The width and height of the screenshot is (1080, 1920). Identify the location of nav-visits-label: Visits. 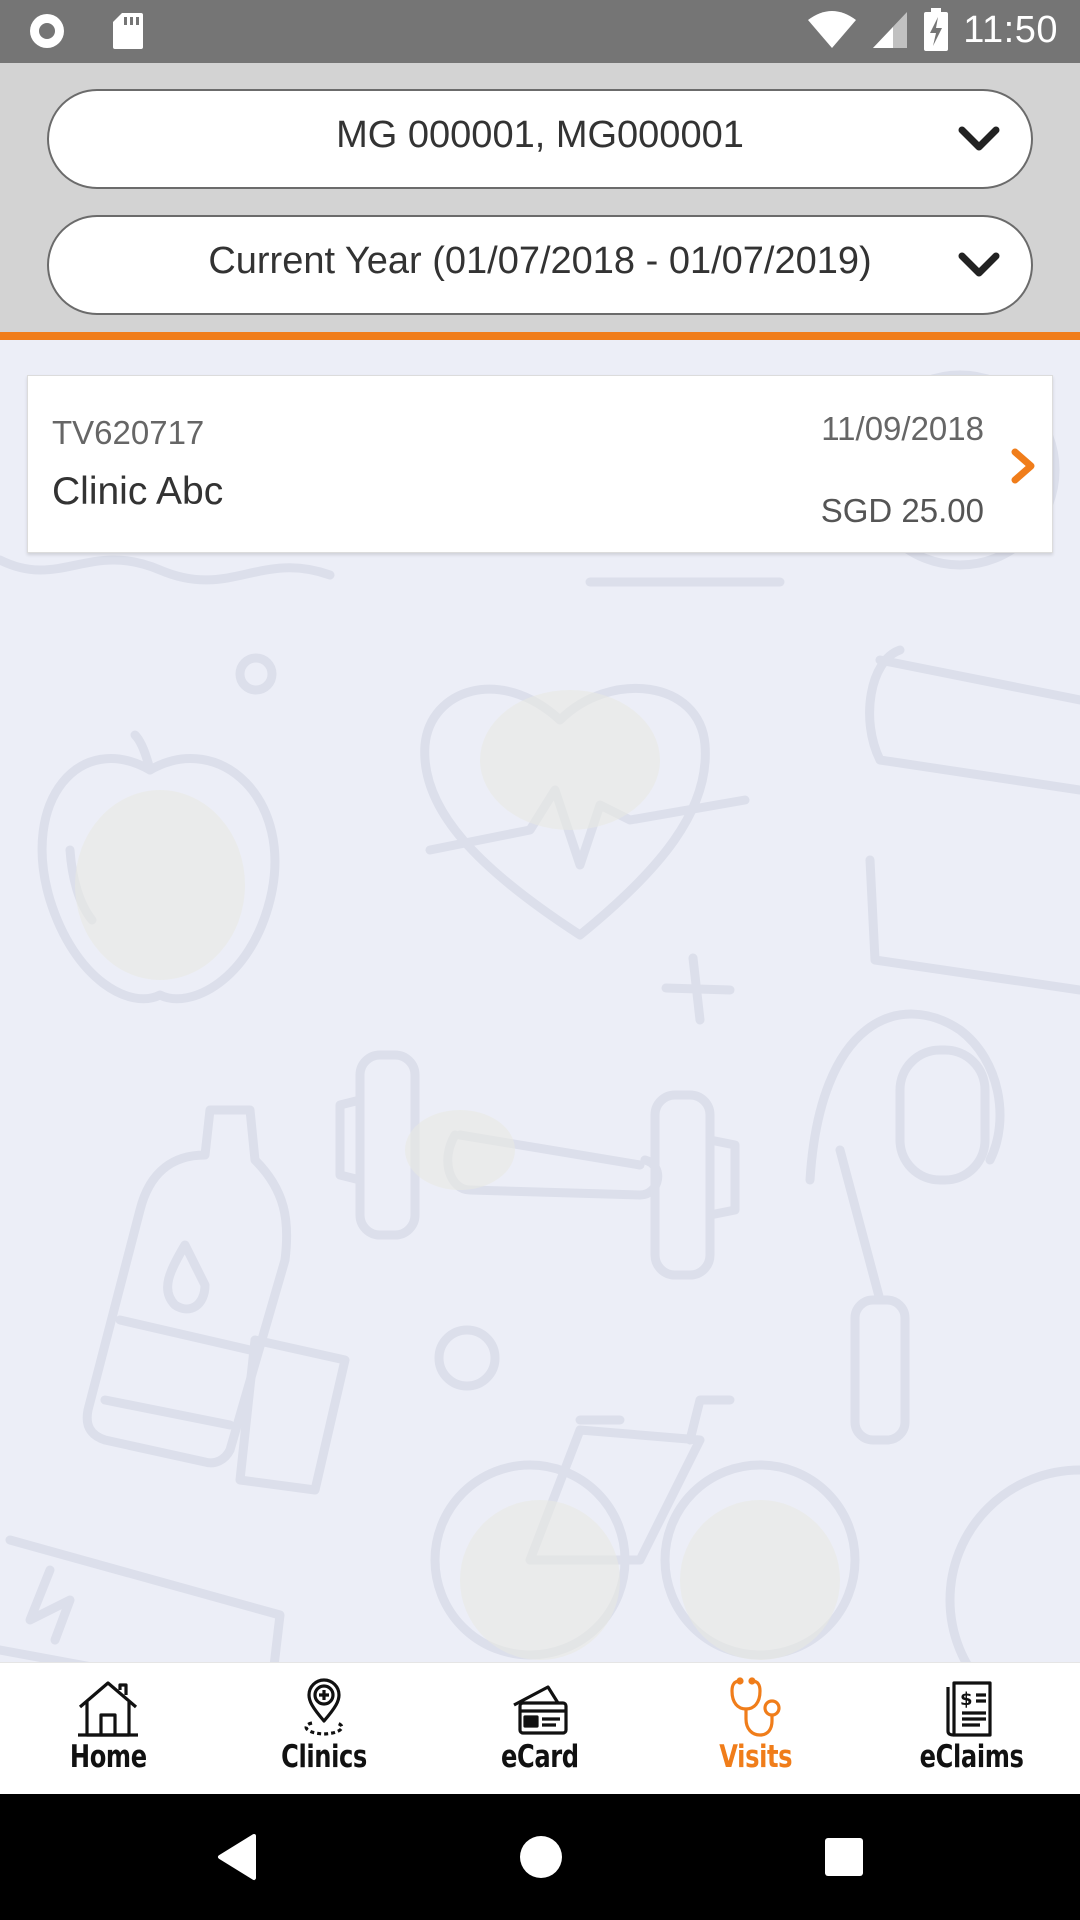
(756, 1757).